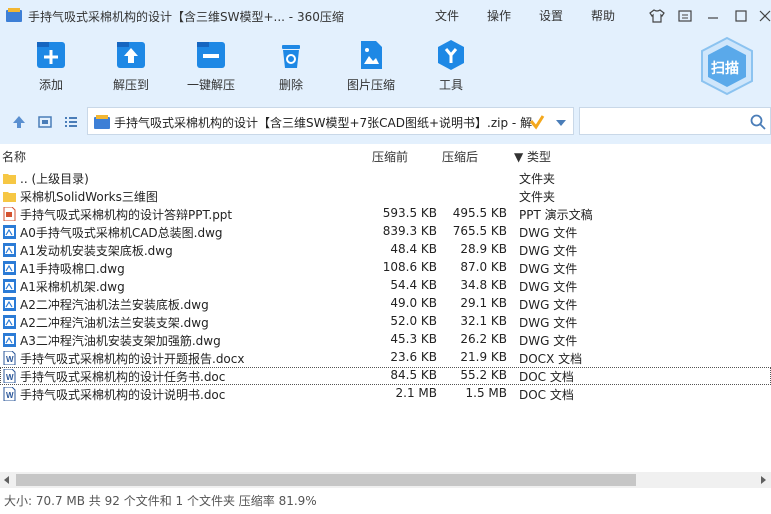 The width and height of the screenshot is (771, 514). What do you see at coordinates (483, 249) in the screenshot?
I see `compressed-size: 28.9 KB` at bounding box center [483, 249].